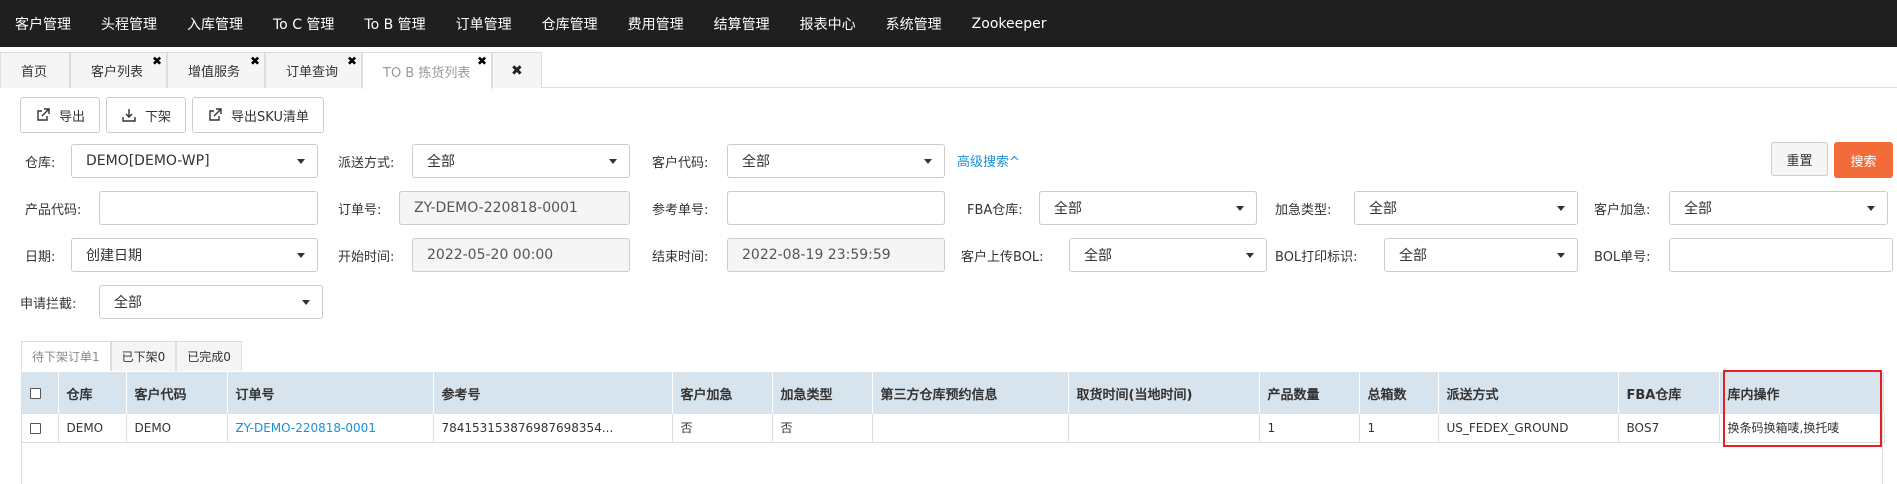  I want to click on export-sku-button: 导出SKU清单, so click(258, 115).